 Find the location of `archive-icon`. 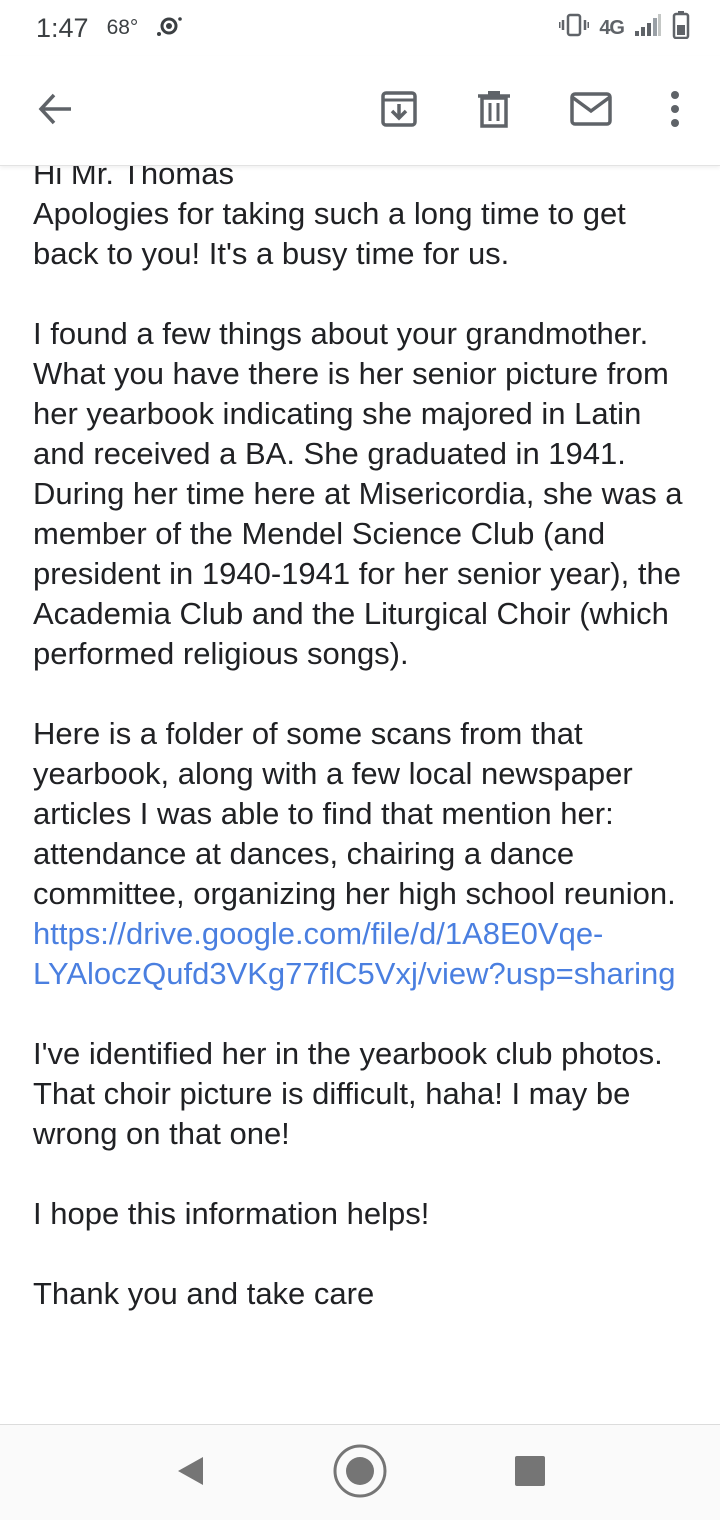

archive-icon is located at coordinates (399, 111).